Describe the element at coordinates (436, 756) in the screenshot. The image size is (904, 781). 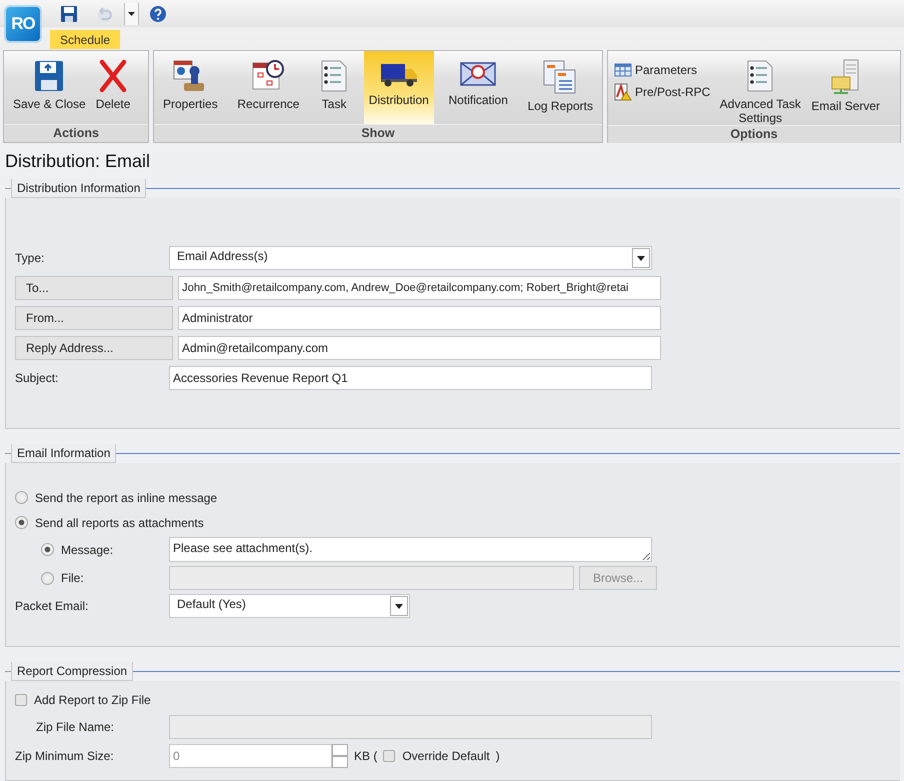
I see `checkbox-option: Override Default` at that location.